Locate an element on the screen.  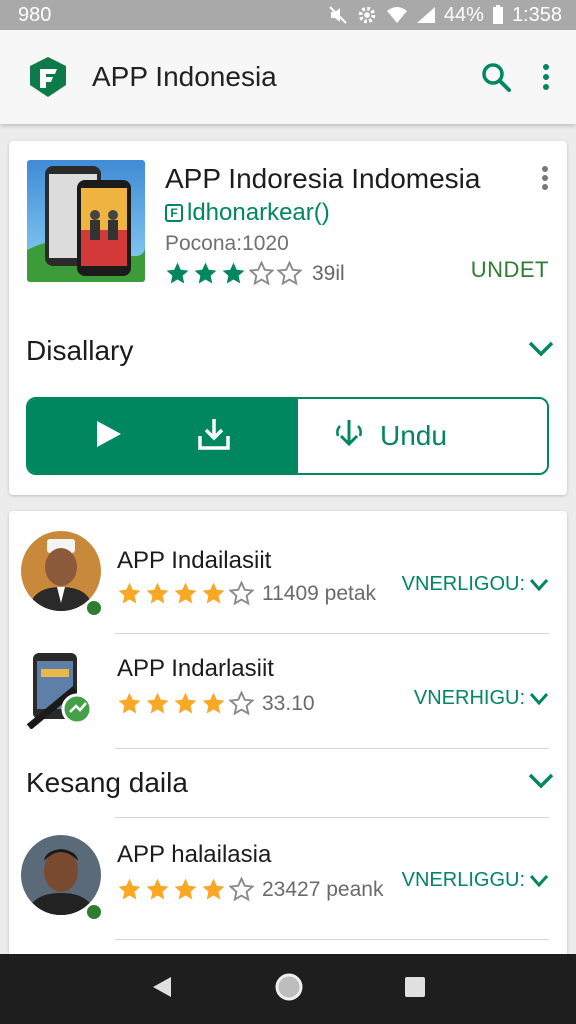
search-icon is located at coordinates (496, 77).